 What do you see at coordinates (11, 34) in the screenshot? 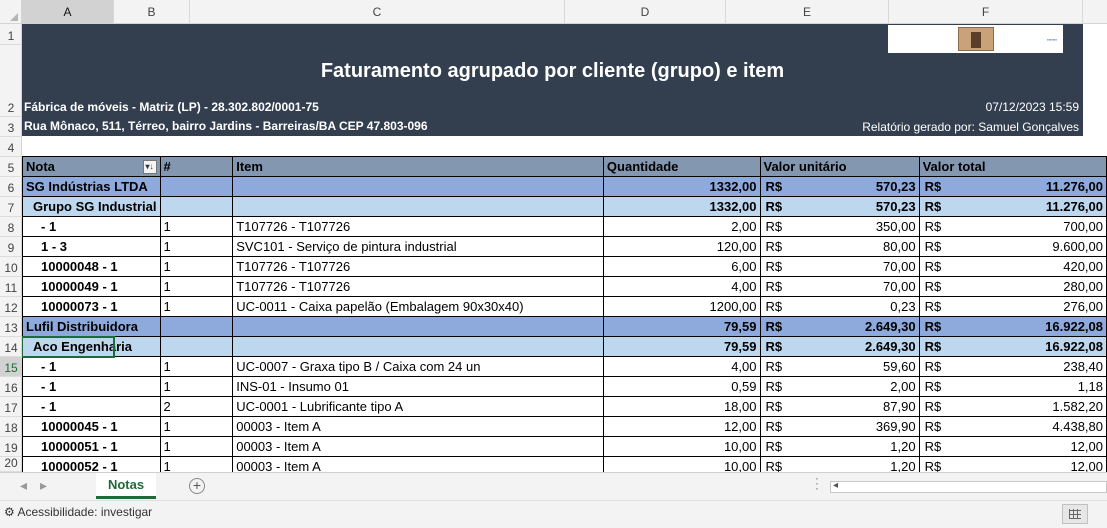
I see `row-header: 1` at bounding box center [11, 34].